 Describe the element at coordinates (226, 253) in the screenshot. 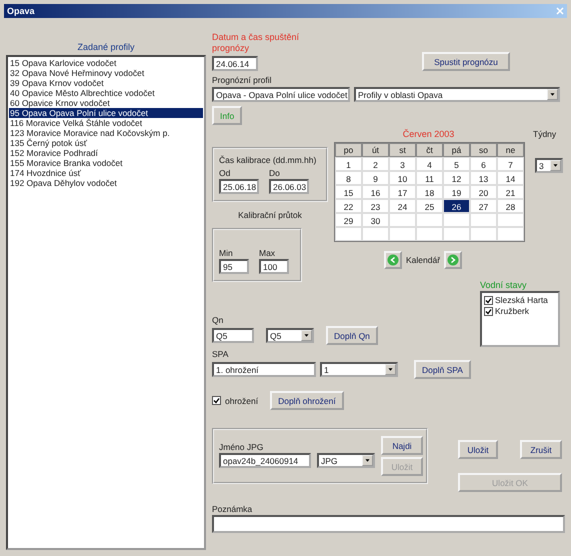

I see `min-label: Min` at that location.